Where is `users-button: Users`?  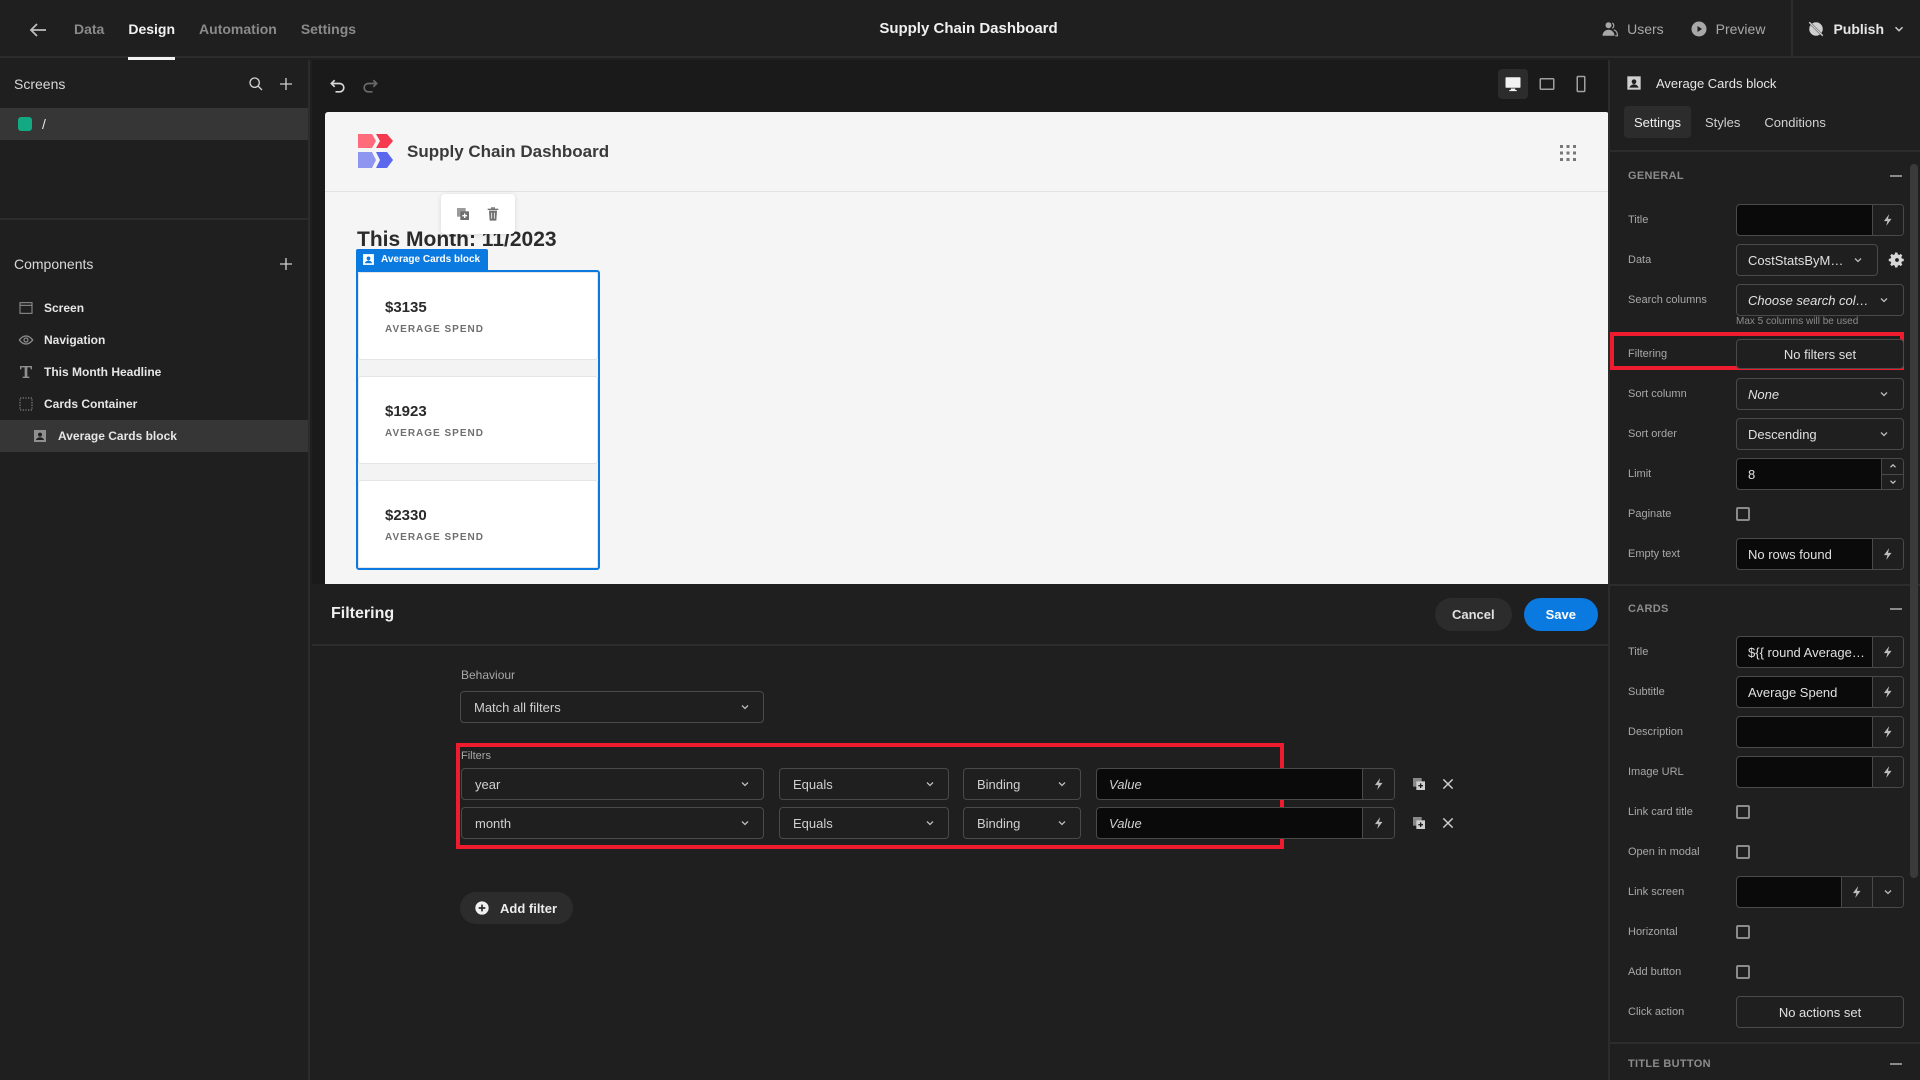
users-button: Users is located at coordinates (1632, 29).